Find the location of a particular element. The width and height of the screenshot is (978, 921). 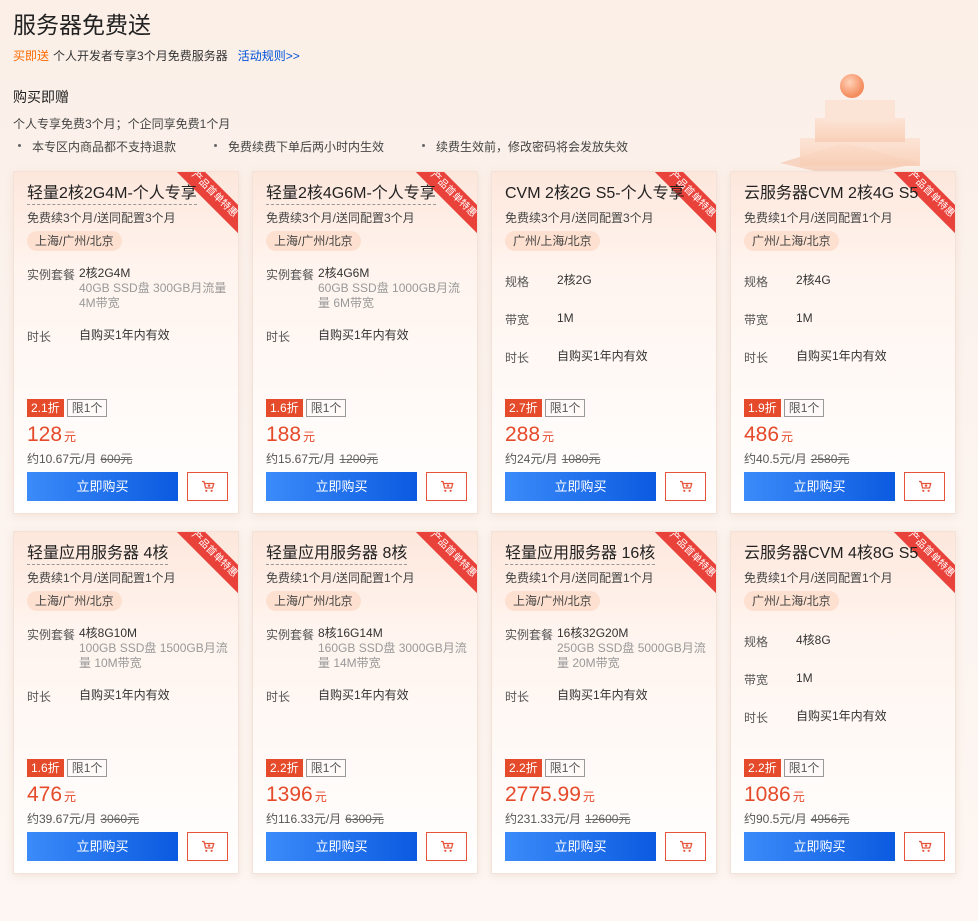

card-title: CVM 2核2G S5-个人专享 is located at coordinates (595, 194).